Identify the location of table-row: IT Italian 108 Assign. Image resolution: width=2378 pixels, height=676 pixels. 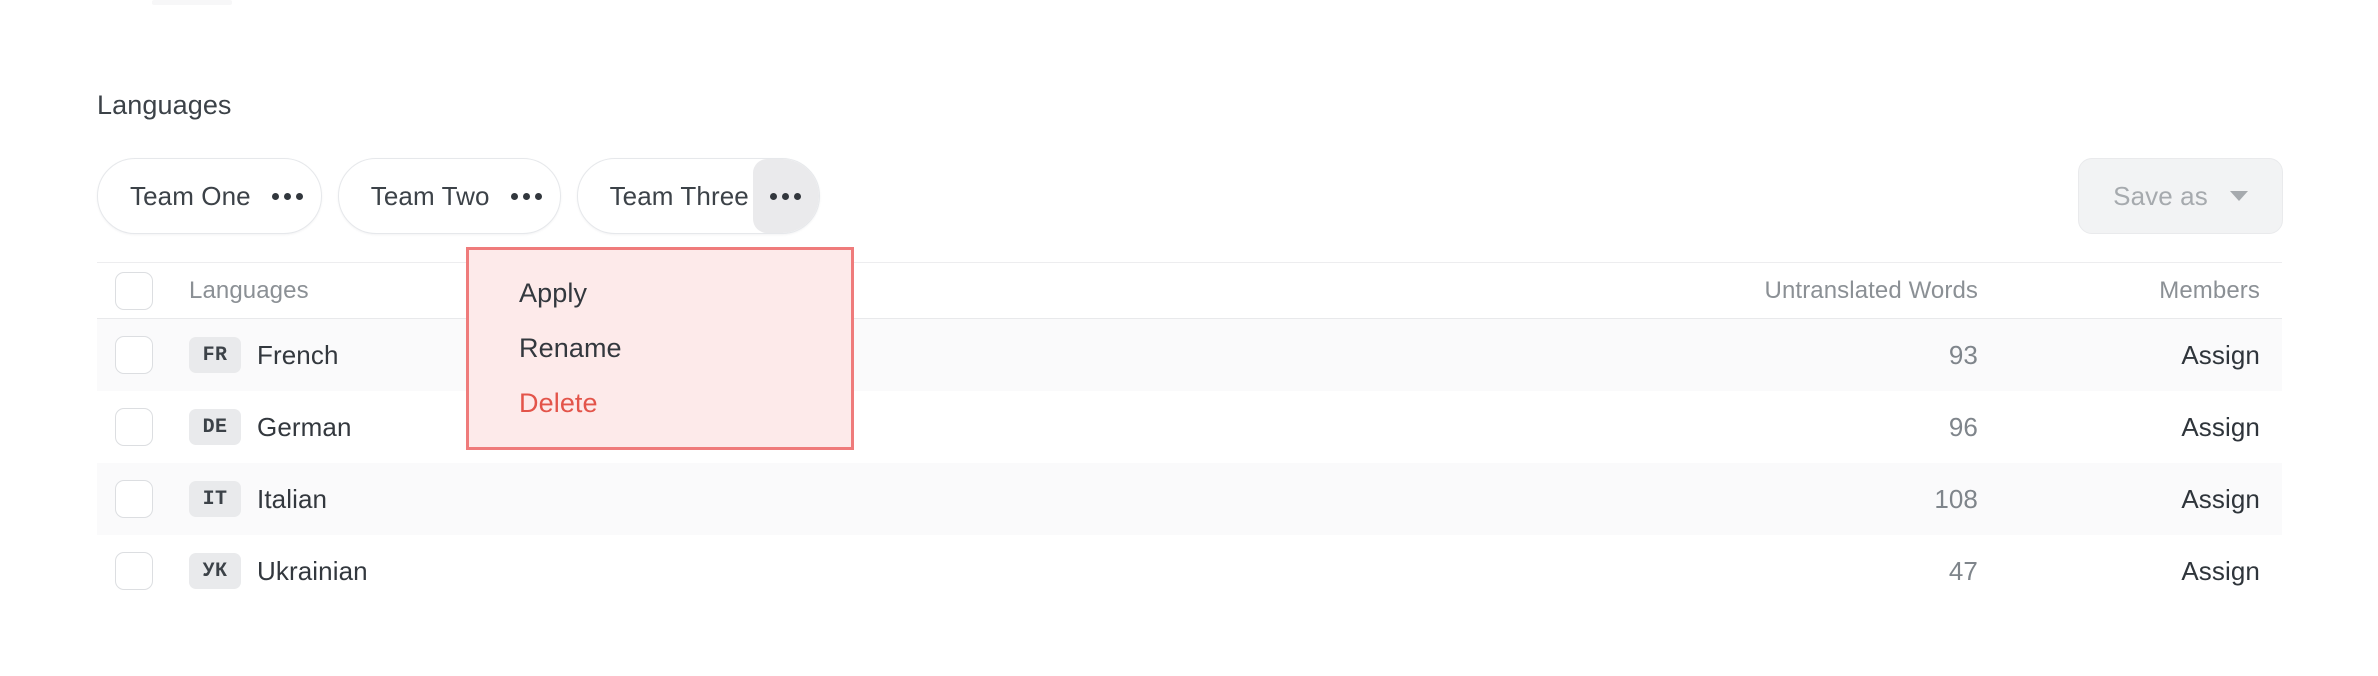
(1189, 499).